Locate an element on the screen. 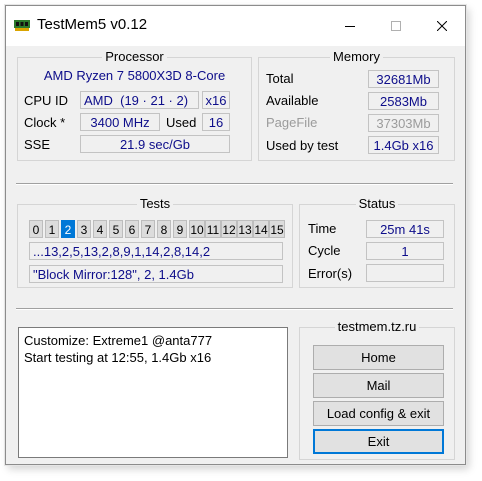 The height and width of the screenshot is (481, 482). close-icon is located at coordinates (442, 26).